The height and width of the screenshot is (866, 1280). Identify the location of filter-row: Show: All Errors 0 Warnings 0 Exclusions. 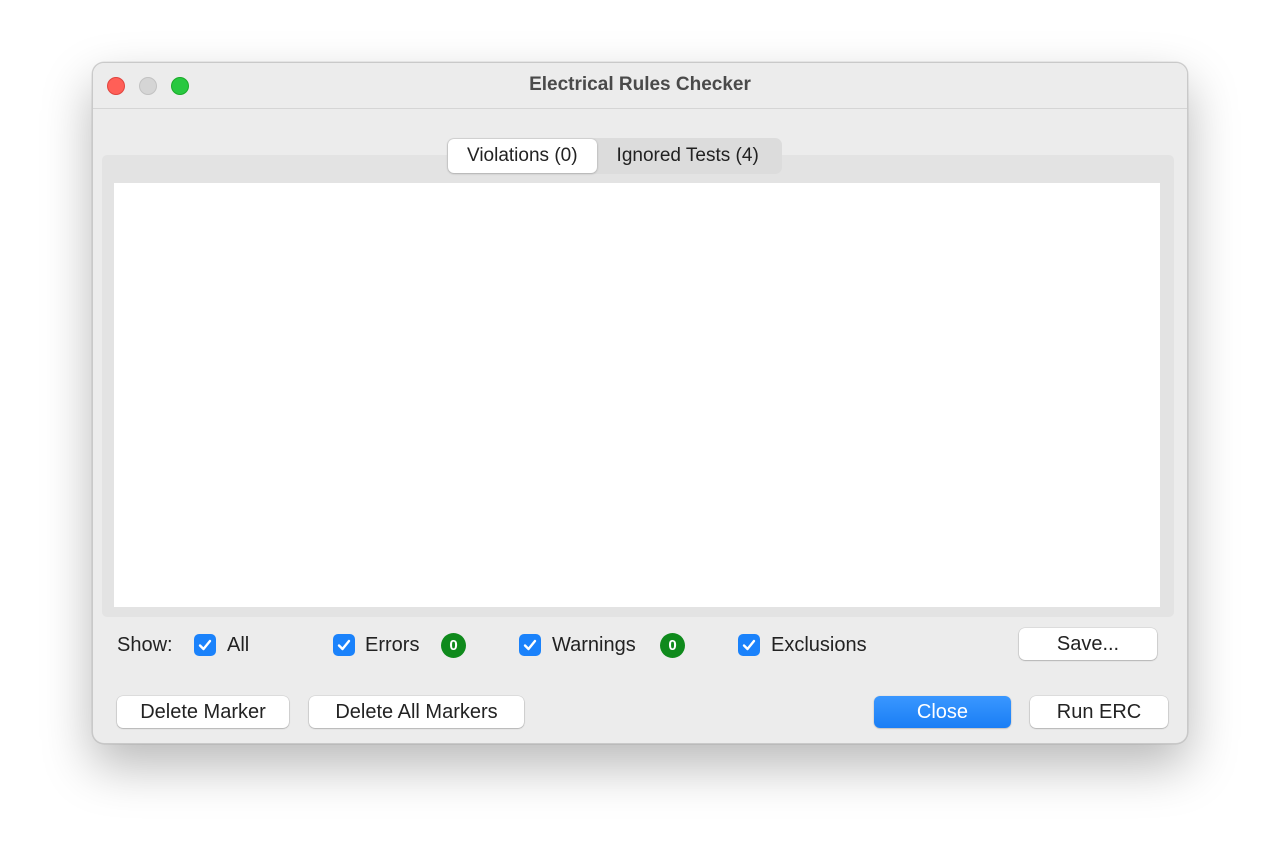
(640, 645).